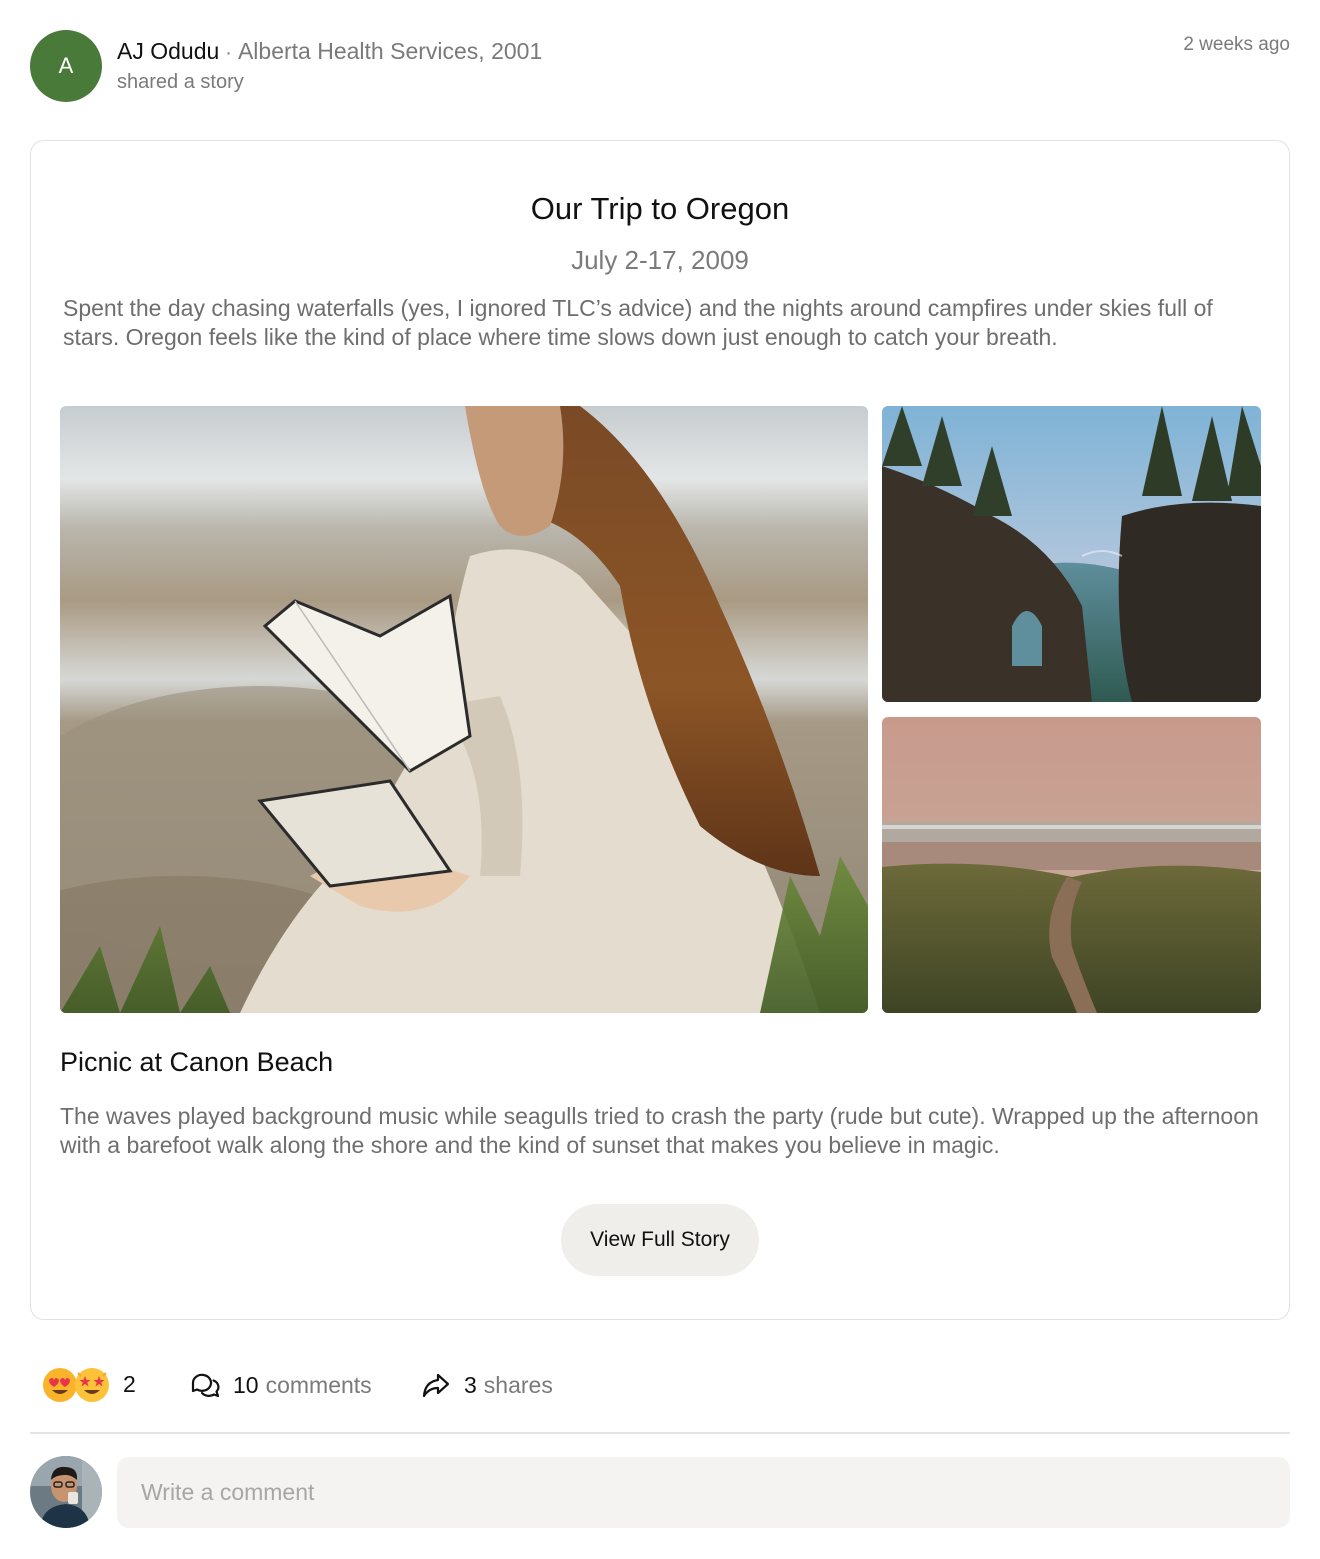 The image size is (1320, 1559). I want to click on author-organization: Alberta Health Services, 2001, so click(390, 51).